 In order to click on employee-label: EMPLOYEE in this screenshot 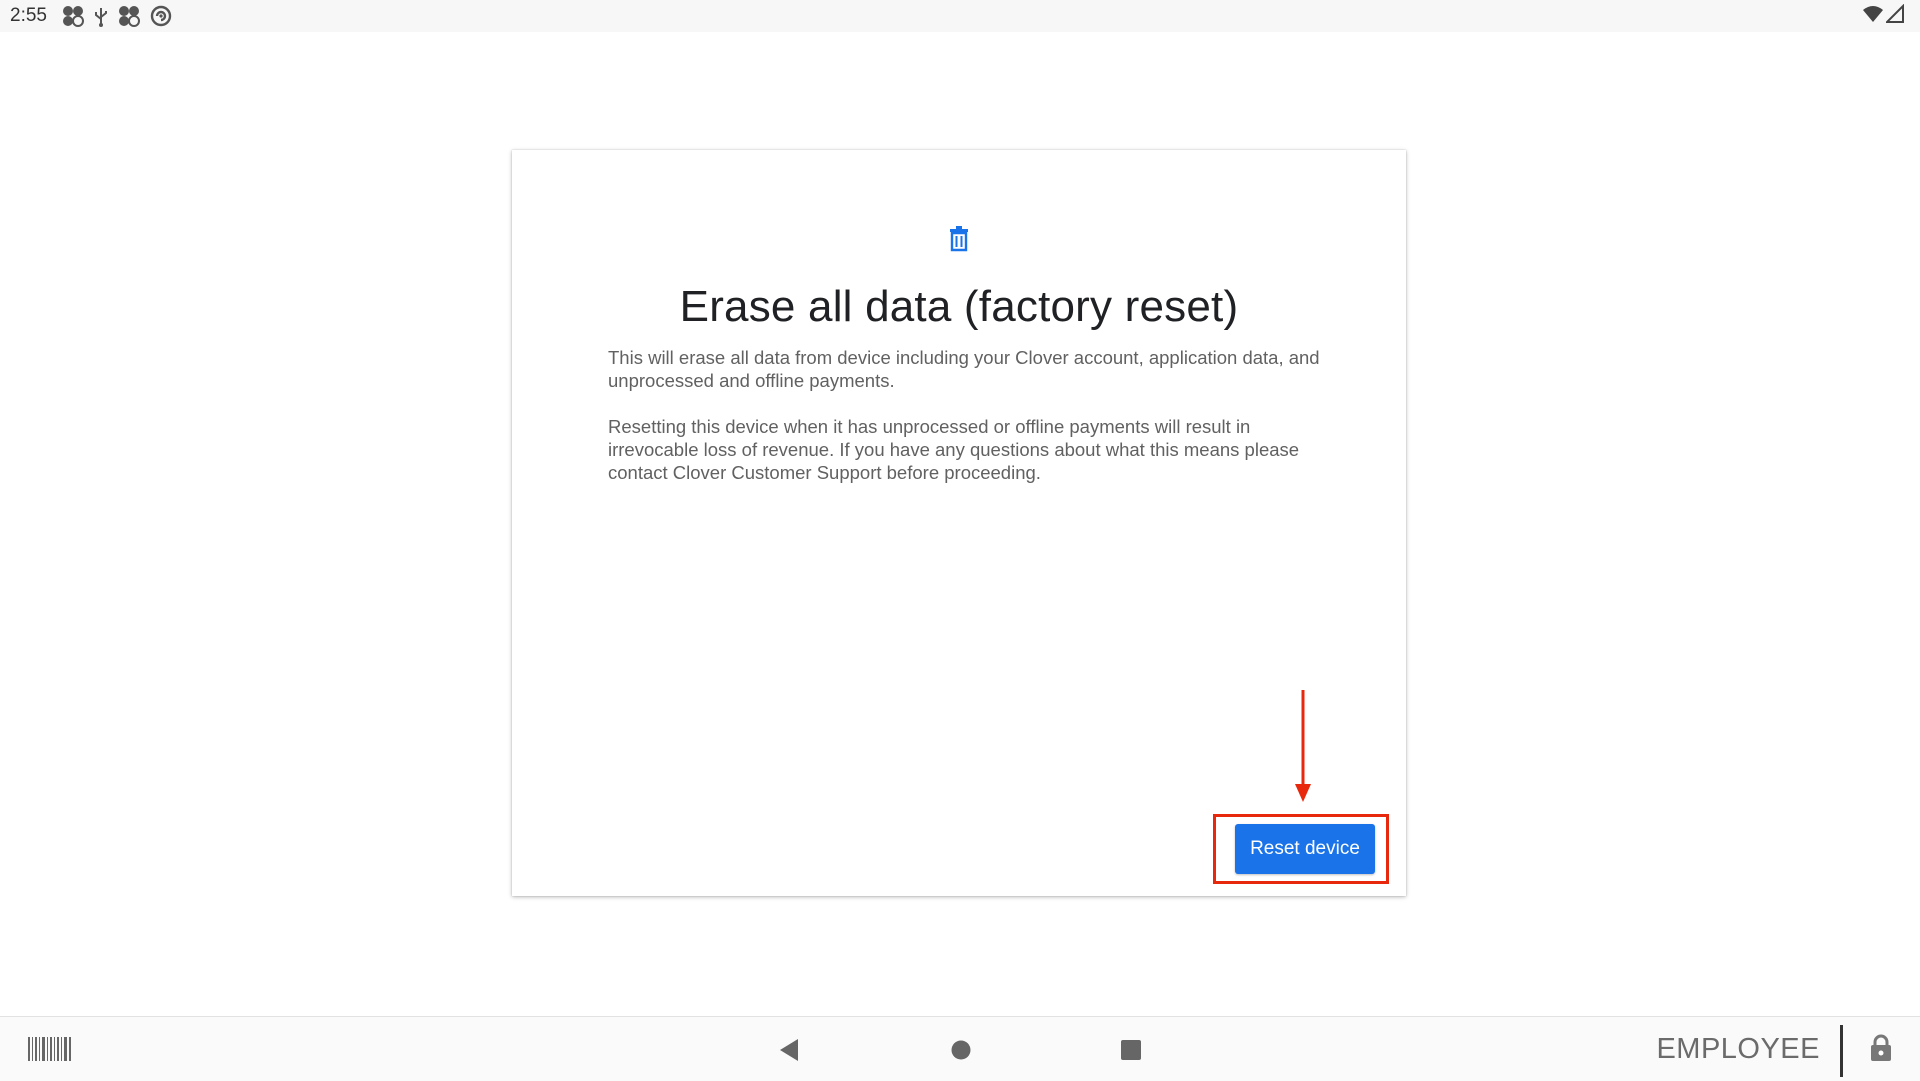, I will do `click(1738, 1049)`.